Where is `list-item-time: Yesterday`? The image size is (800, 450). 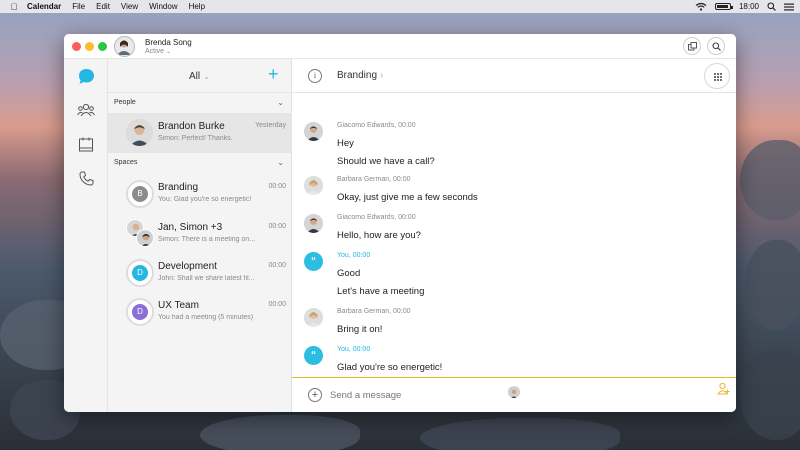 list-item-time: Yesterday is located at coordinates (270, 125).